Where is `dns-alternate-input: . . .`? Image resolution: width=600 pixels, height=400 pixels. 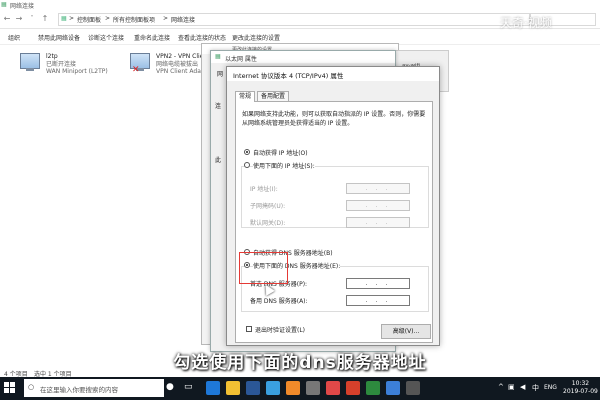
dns-alternate-input: . . . is located at coordinates (378, 300).